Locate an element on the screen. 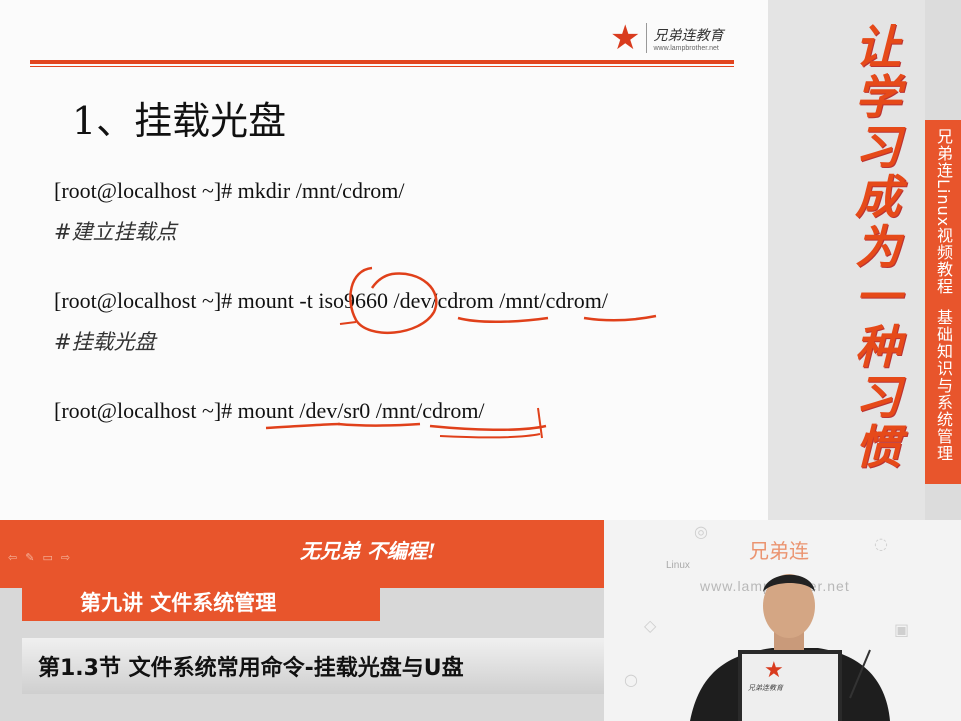 The image size is (961, 721). command-comment-1: #建立挂载点 is located at coordinates (115, 232).